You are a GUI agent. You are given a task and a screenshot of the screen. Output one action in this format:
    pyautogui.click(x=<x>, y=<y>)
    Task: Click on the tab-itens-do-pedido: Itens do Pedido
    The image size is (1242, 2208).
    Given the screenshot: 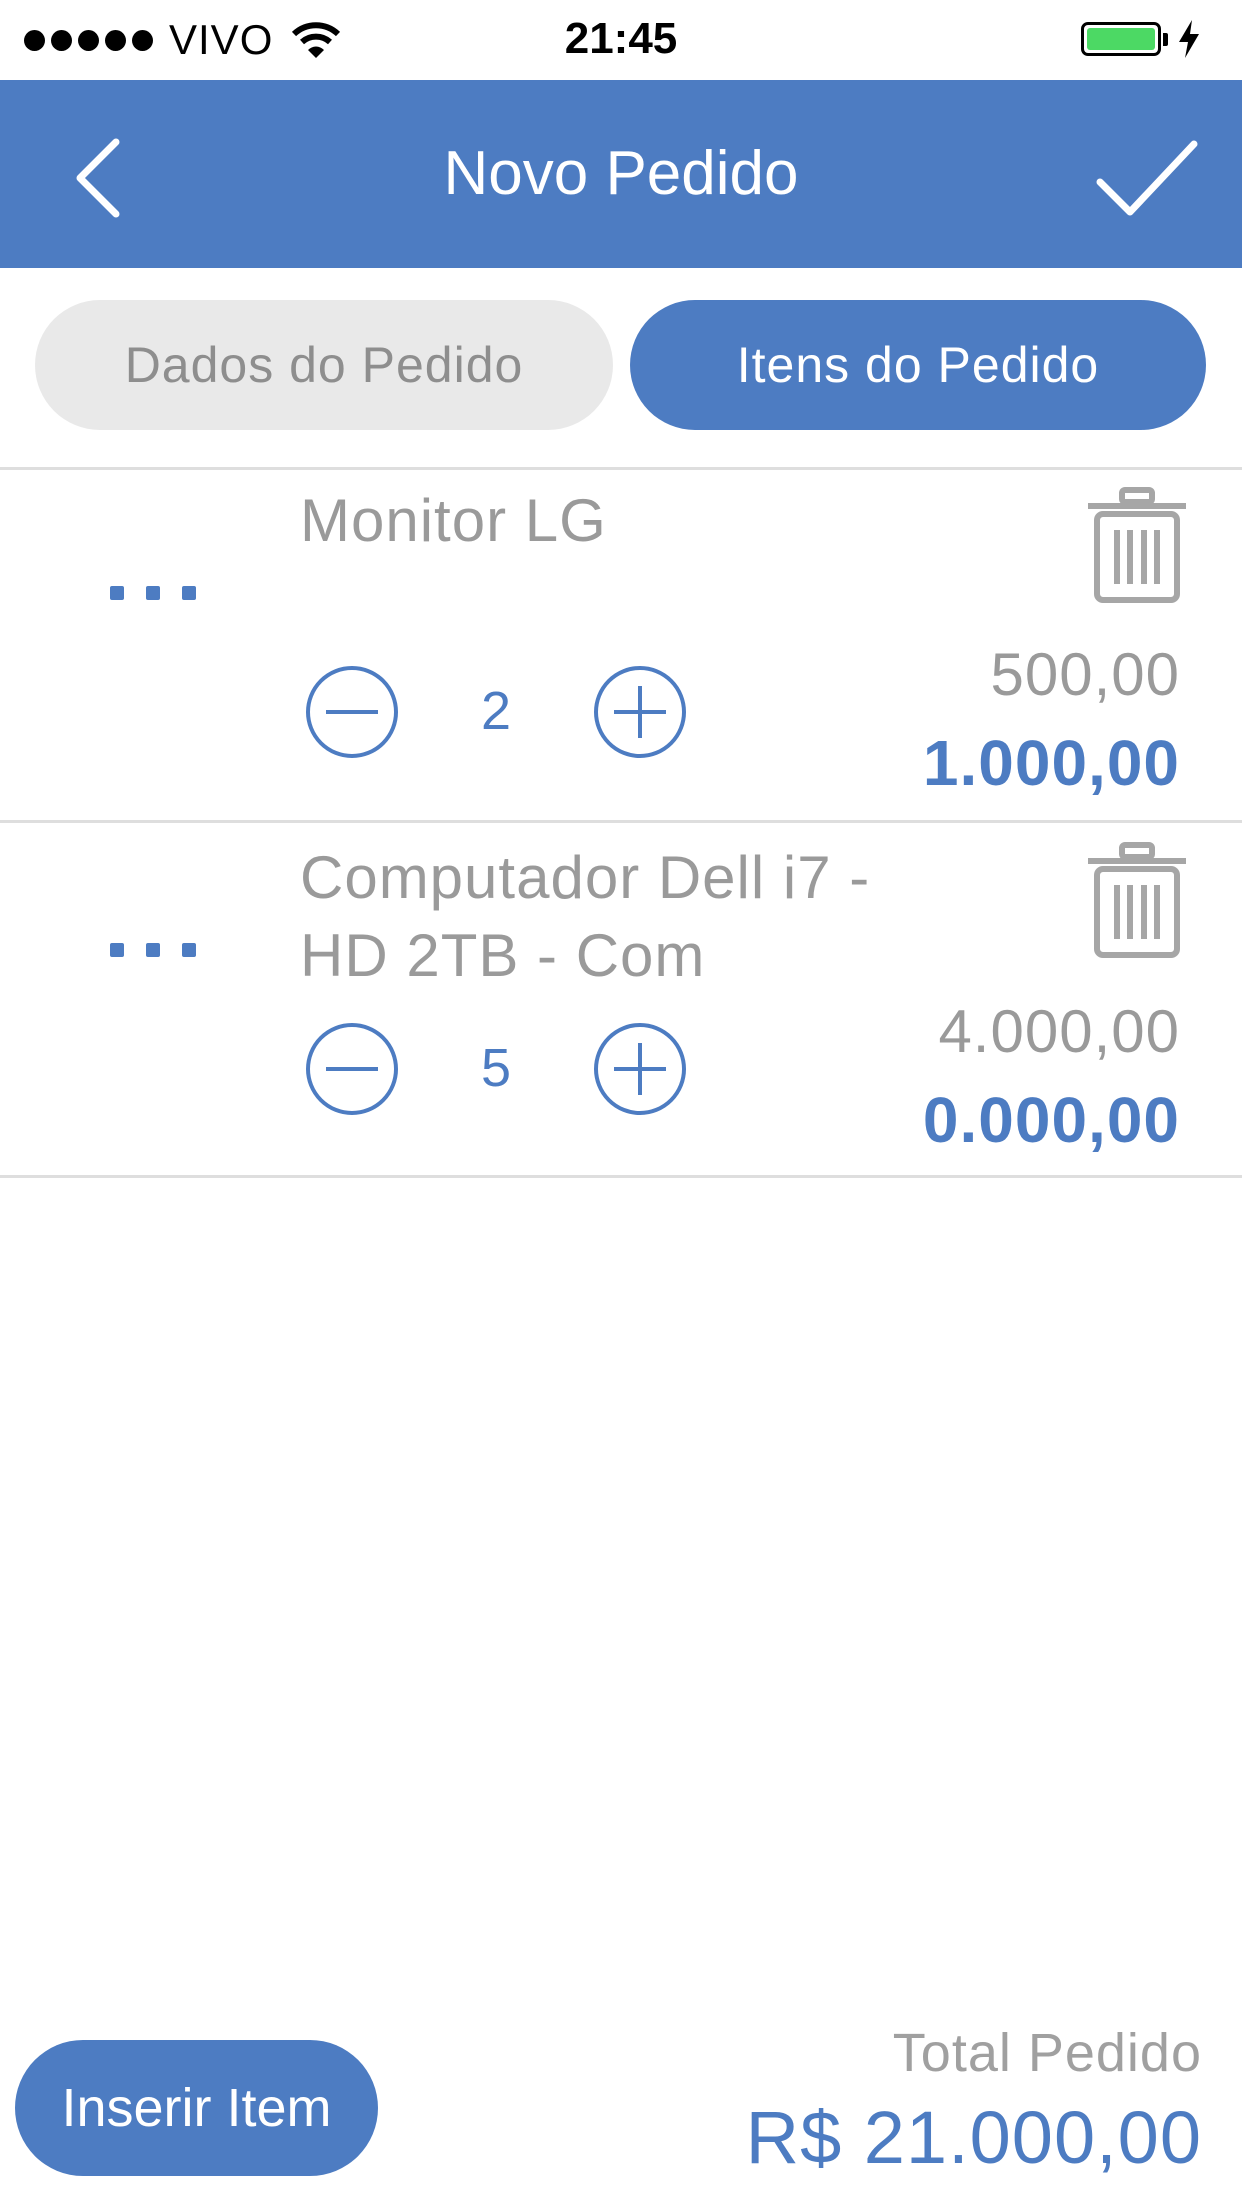 What is the action you would take?
    pyautogui.click(x=918, y=365)
    